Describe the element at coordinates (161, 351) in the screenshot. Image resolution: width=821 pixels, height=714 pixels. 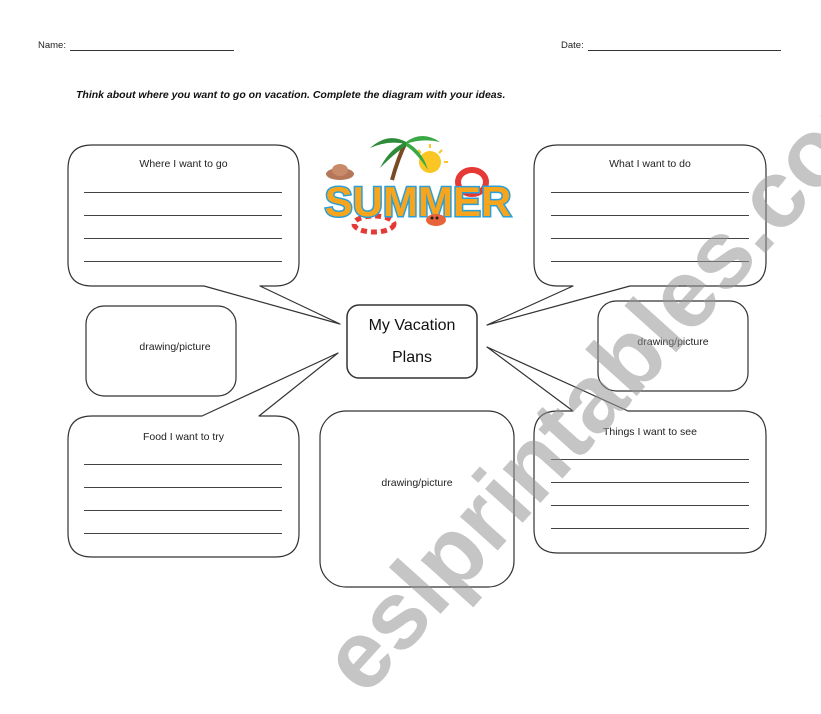
I see `drawing-left-area` at that location.